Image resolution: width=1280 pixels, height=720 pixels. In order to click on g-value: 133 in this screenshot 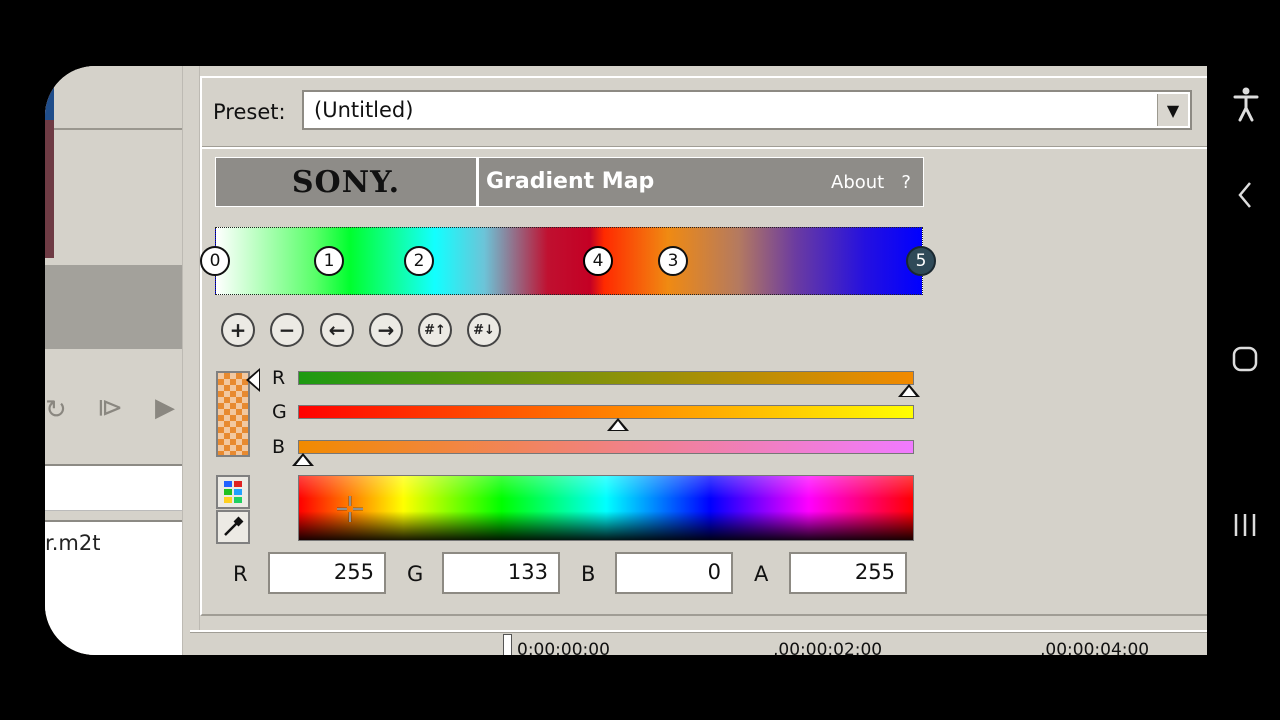, I will do `click(527, 572)`.